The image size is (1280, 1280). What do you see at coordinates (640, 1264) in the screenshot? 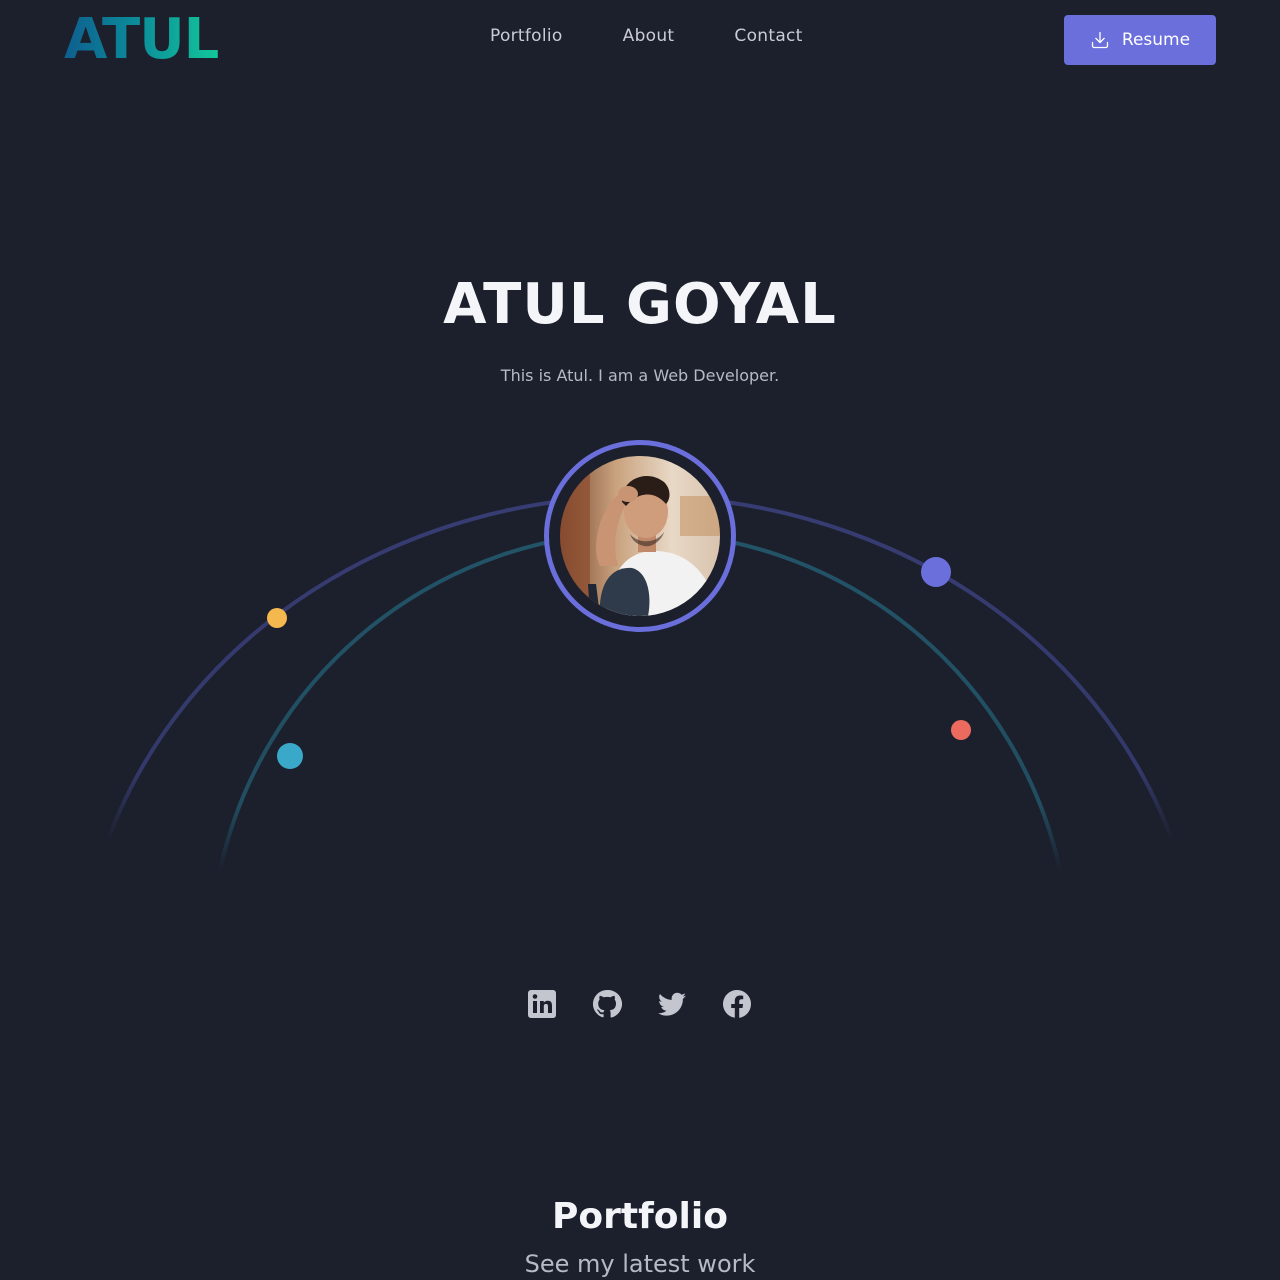
I see `portfolio-subheading: See my latest work` at bounding box center [640, 1264].